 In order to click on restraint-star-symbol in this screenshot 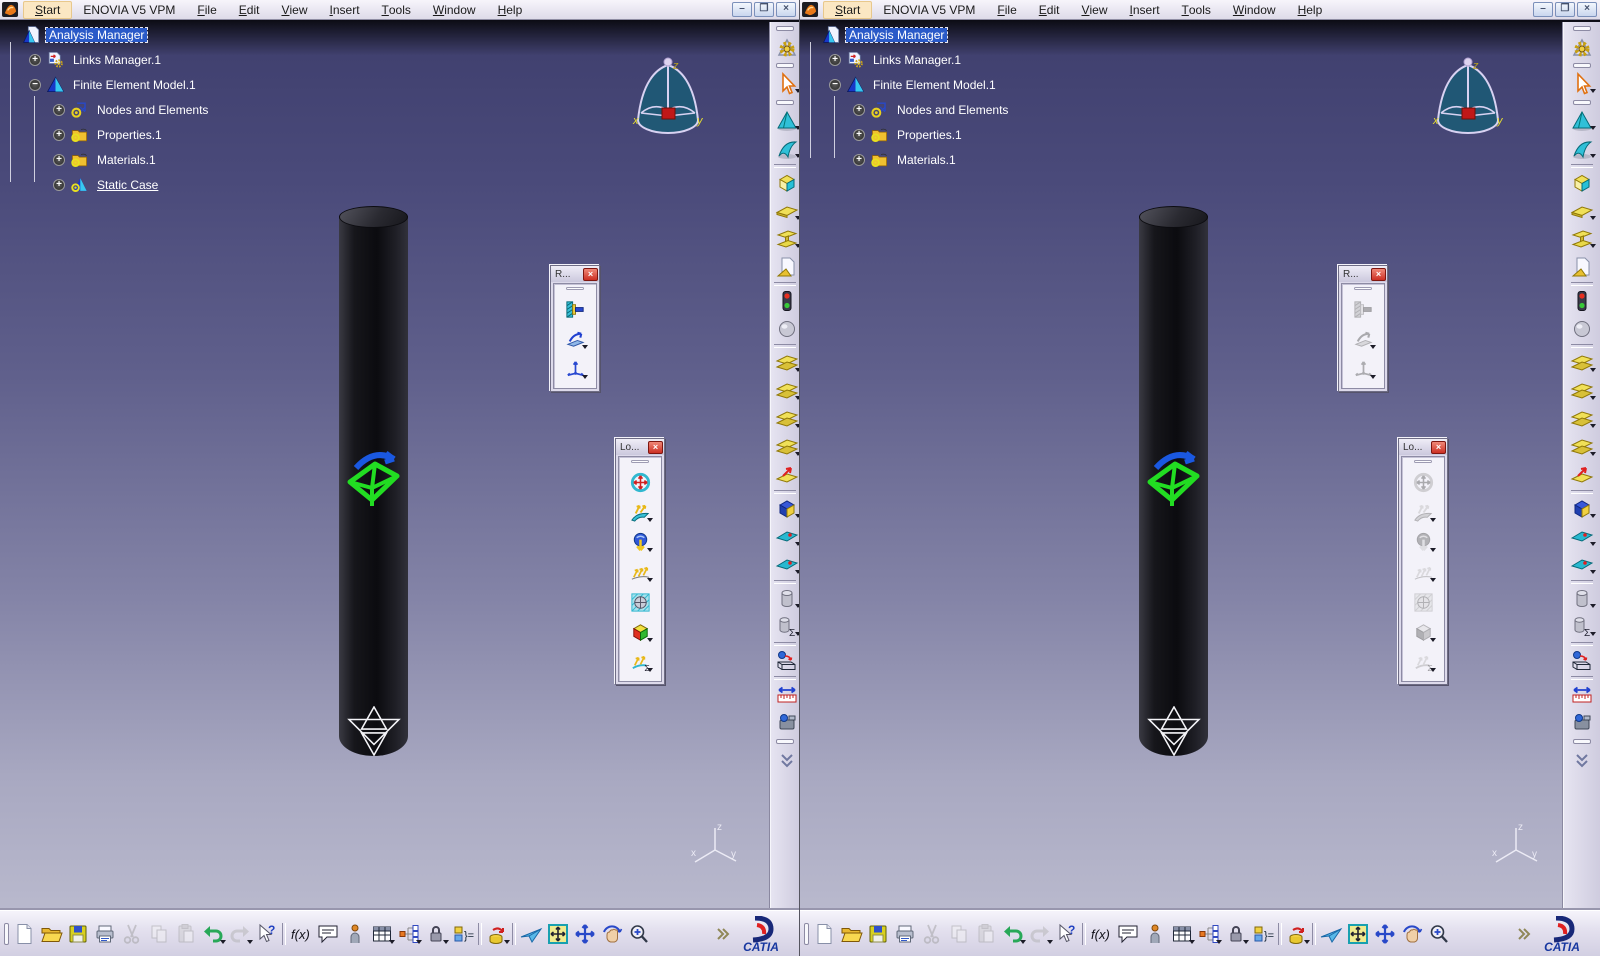, I will do `click(374, 731)`.